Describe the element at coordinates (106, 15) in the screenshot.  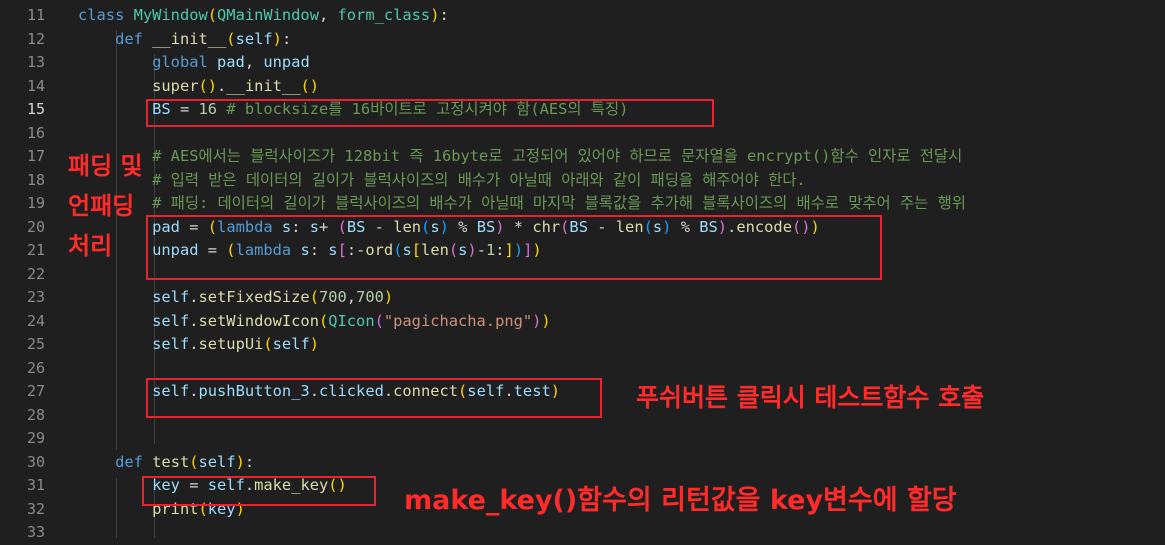
I see `code-token: class` at that location.